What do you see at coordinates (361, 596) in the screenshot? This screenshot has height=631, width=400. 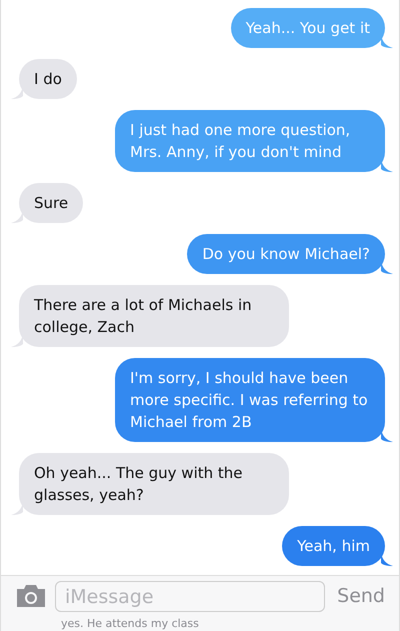 I see `send-button: Send` at bounding box center [361, 596].